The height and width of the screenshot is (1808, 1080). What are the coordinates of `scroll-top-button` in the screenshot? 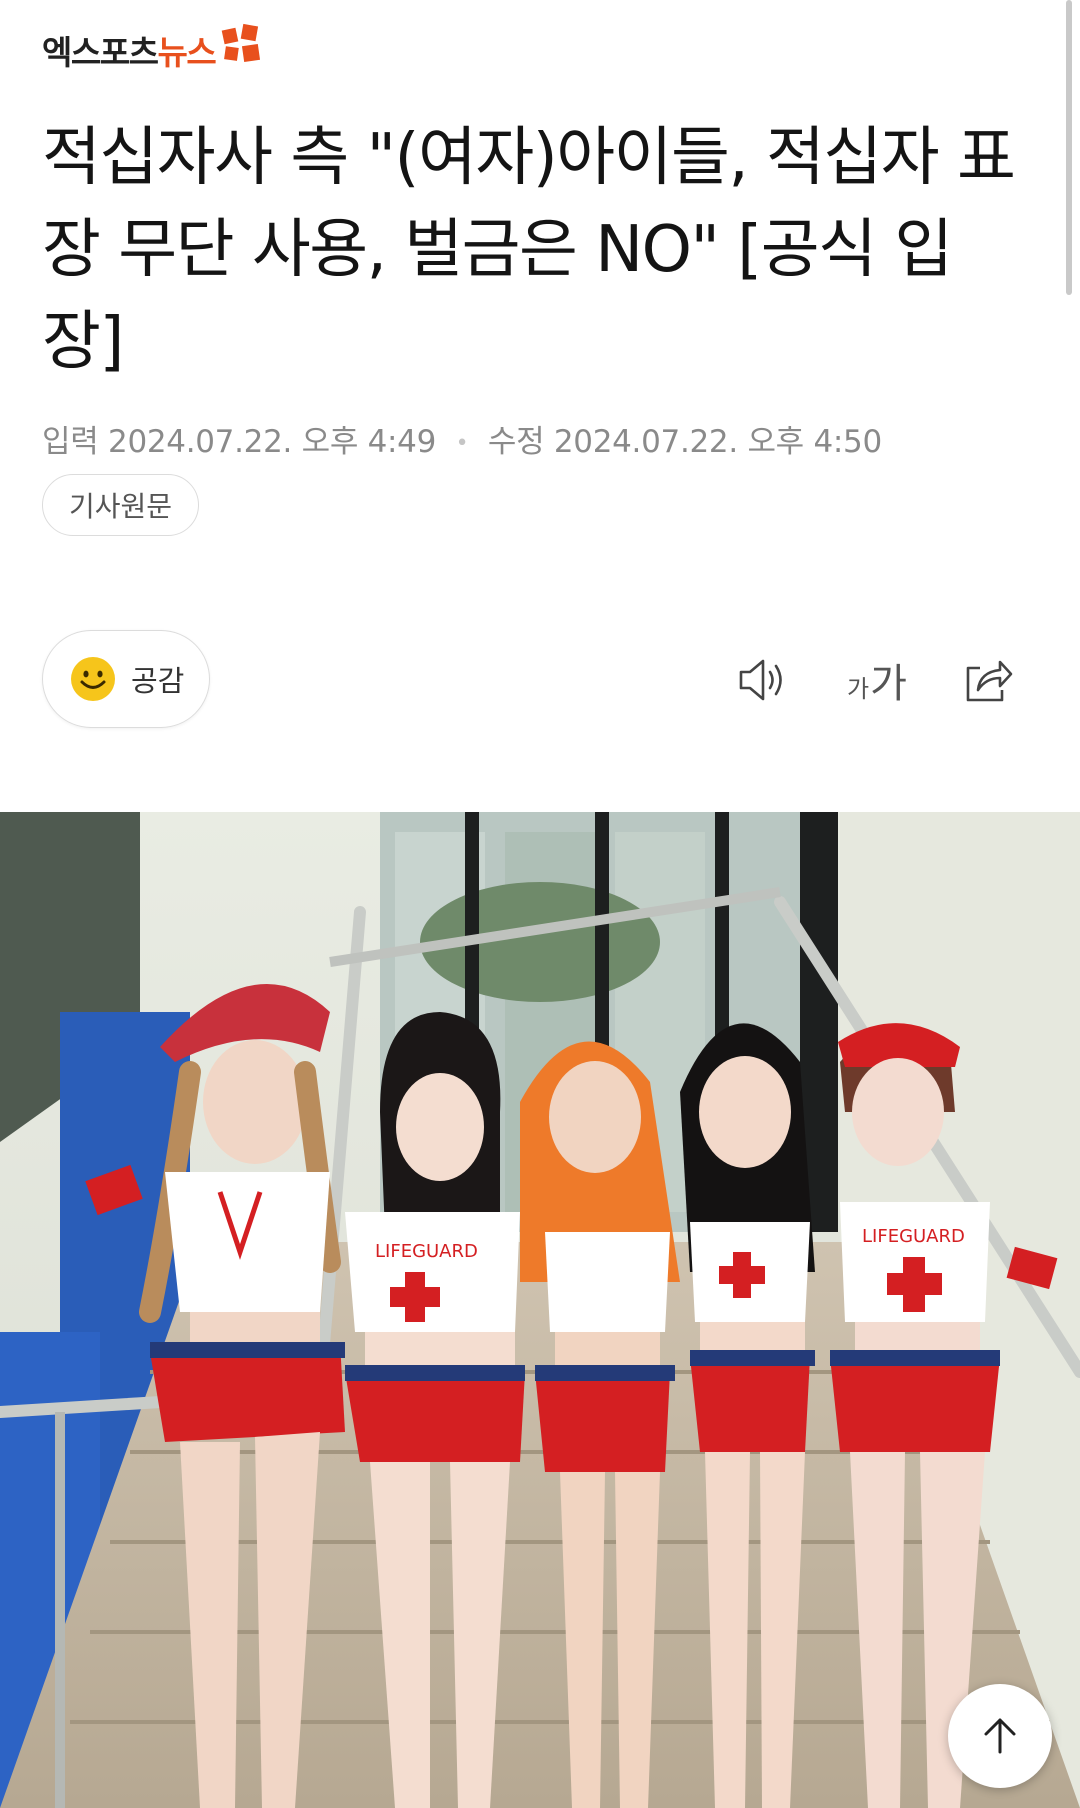 It's located at (1000, 1736).